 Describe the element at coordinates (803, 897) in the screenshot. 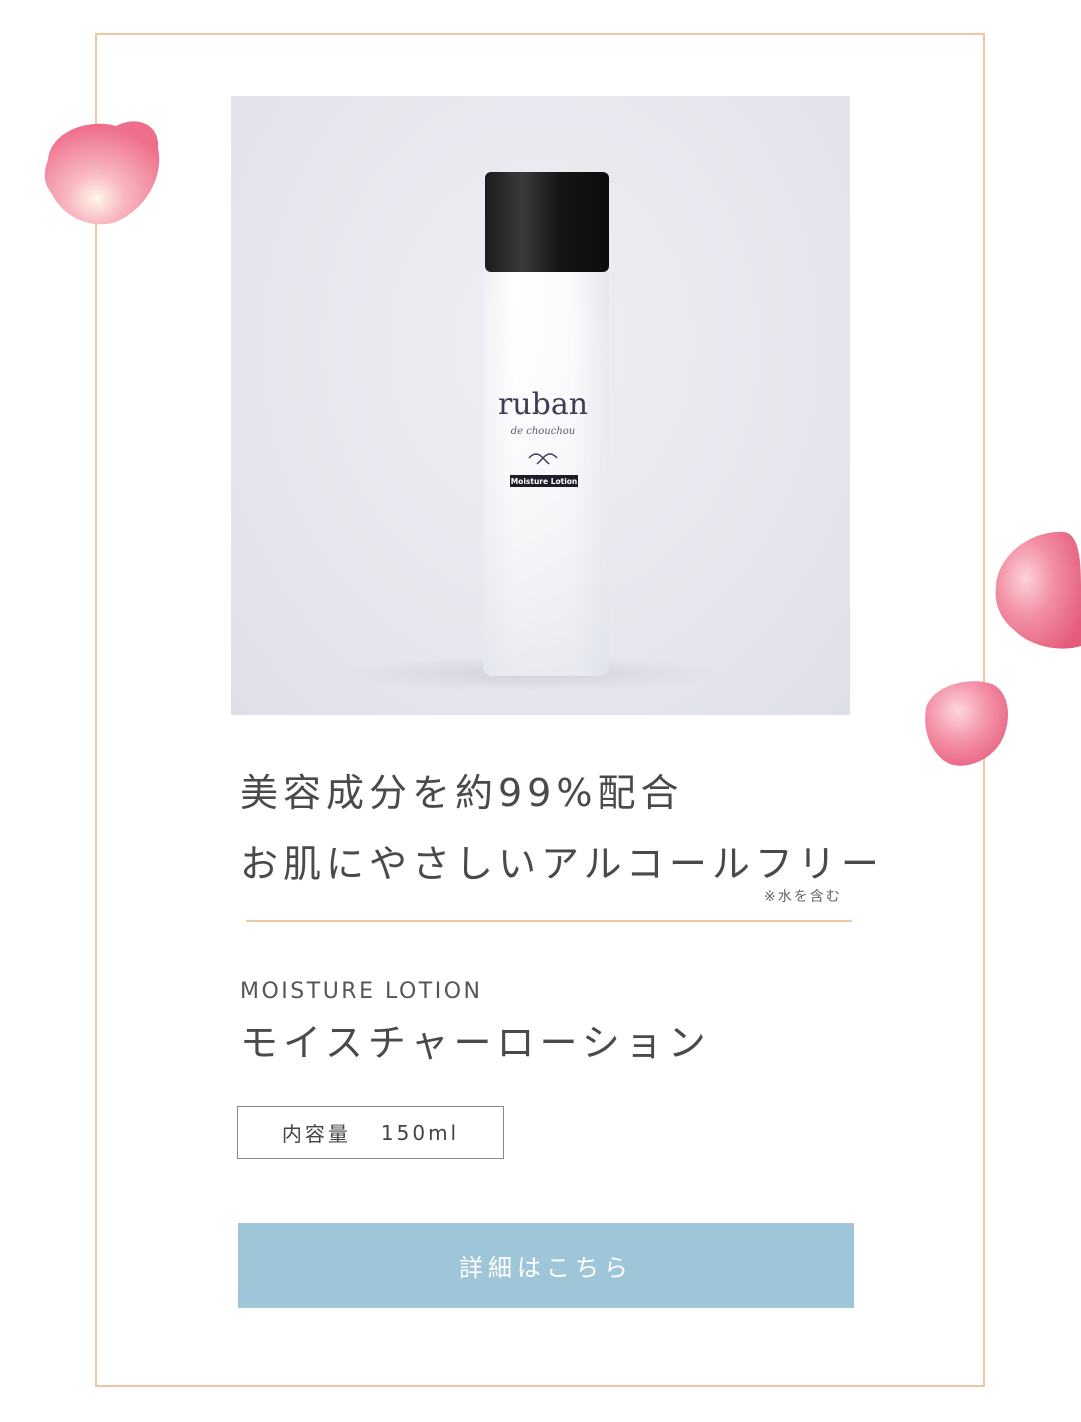

I see `footnote: ※水を含む` at that location.